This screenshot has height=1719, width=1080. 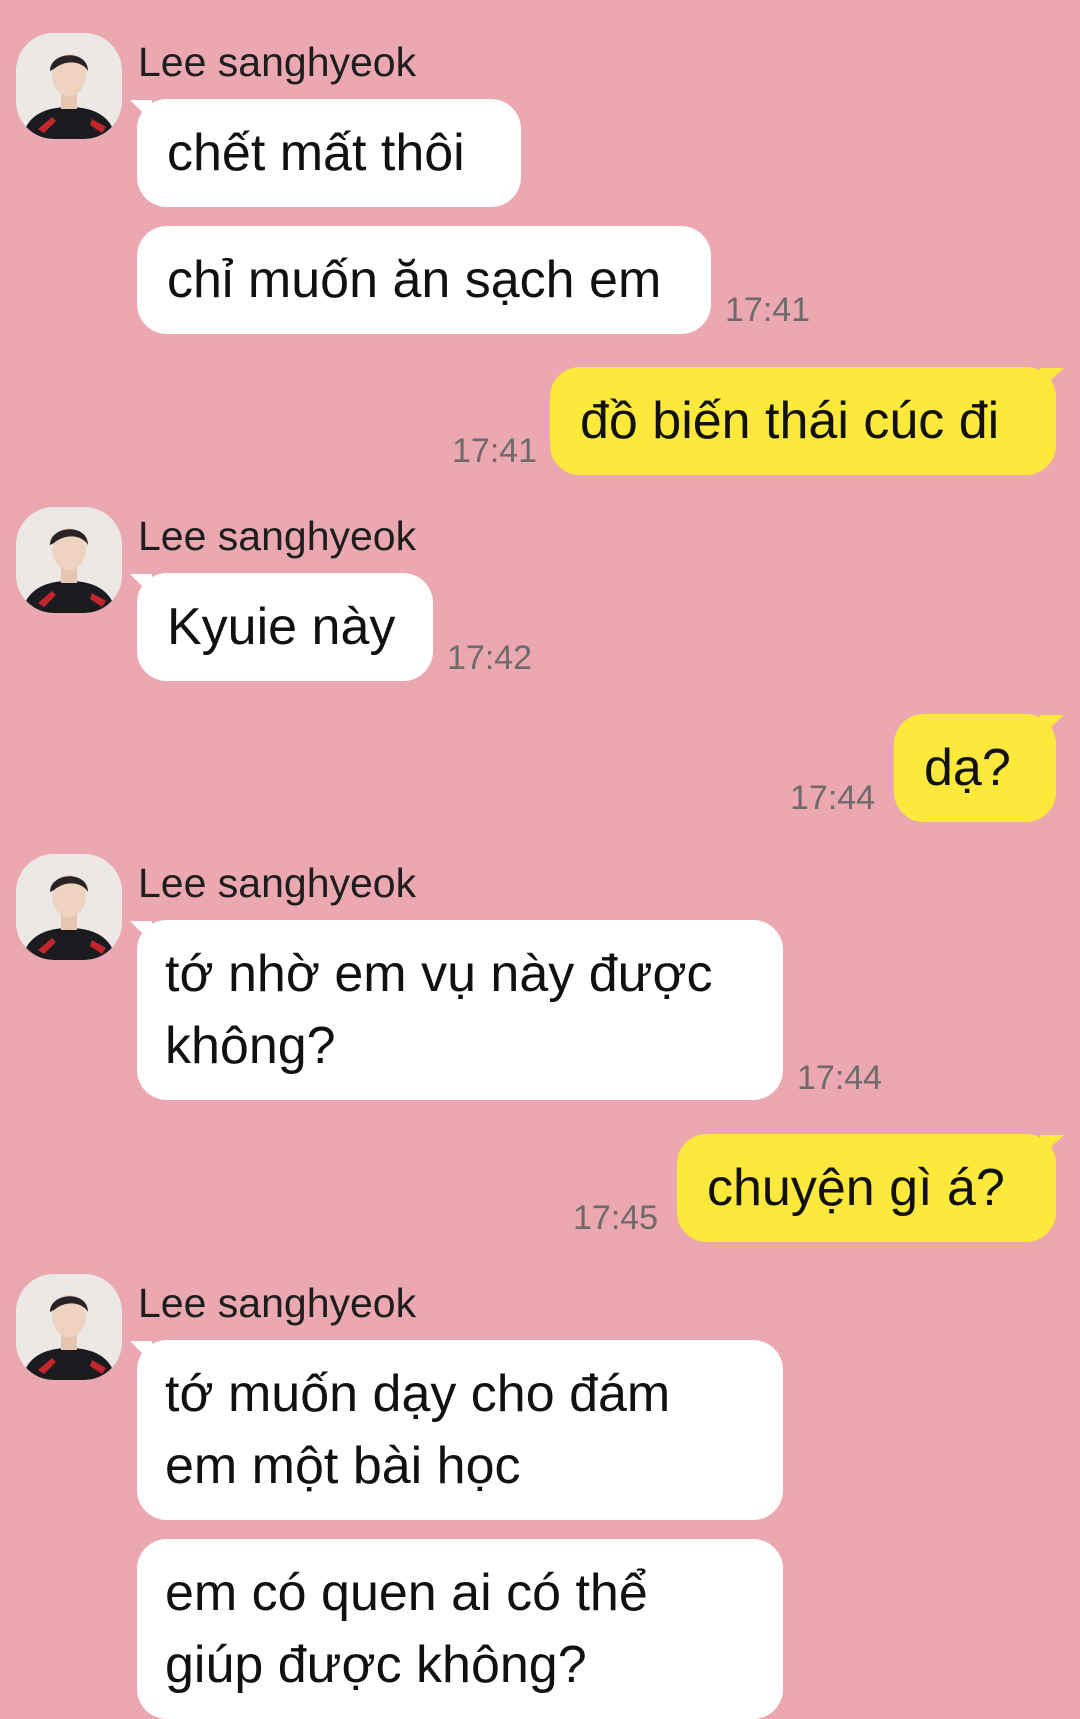 I want to click on message-text: chết mất thôi, so click(x=316, y=153).